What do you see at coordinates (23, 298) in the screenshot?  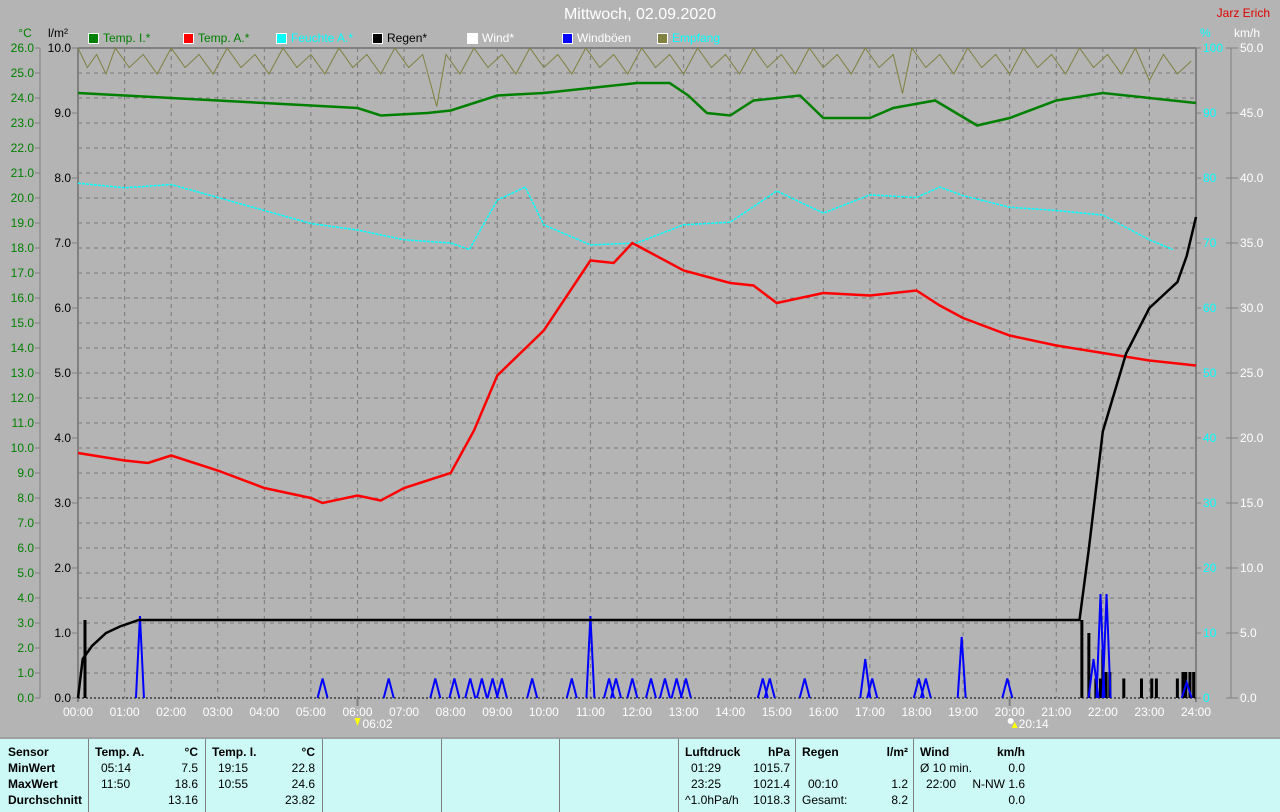 I see `temp-tick-label: 16.0` at bounding box center [23, 298].